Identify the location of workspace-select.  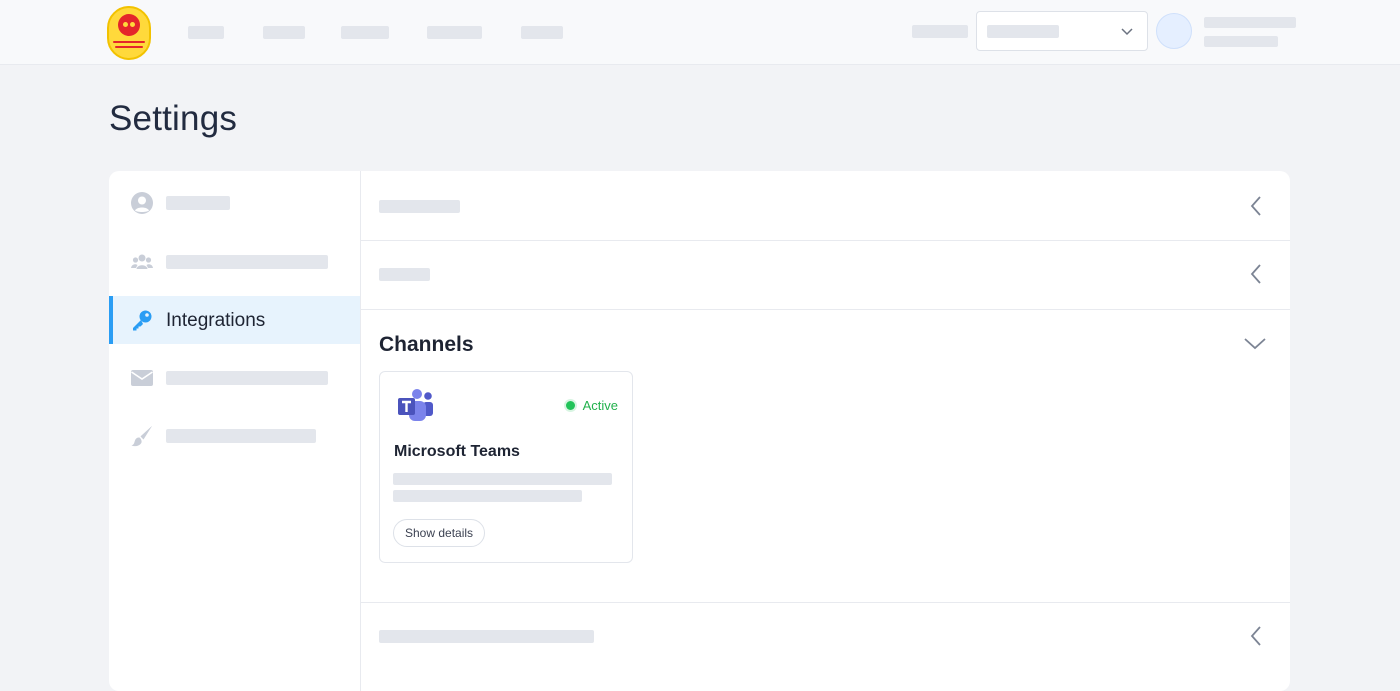
(1062, 31).